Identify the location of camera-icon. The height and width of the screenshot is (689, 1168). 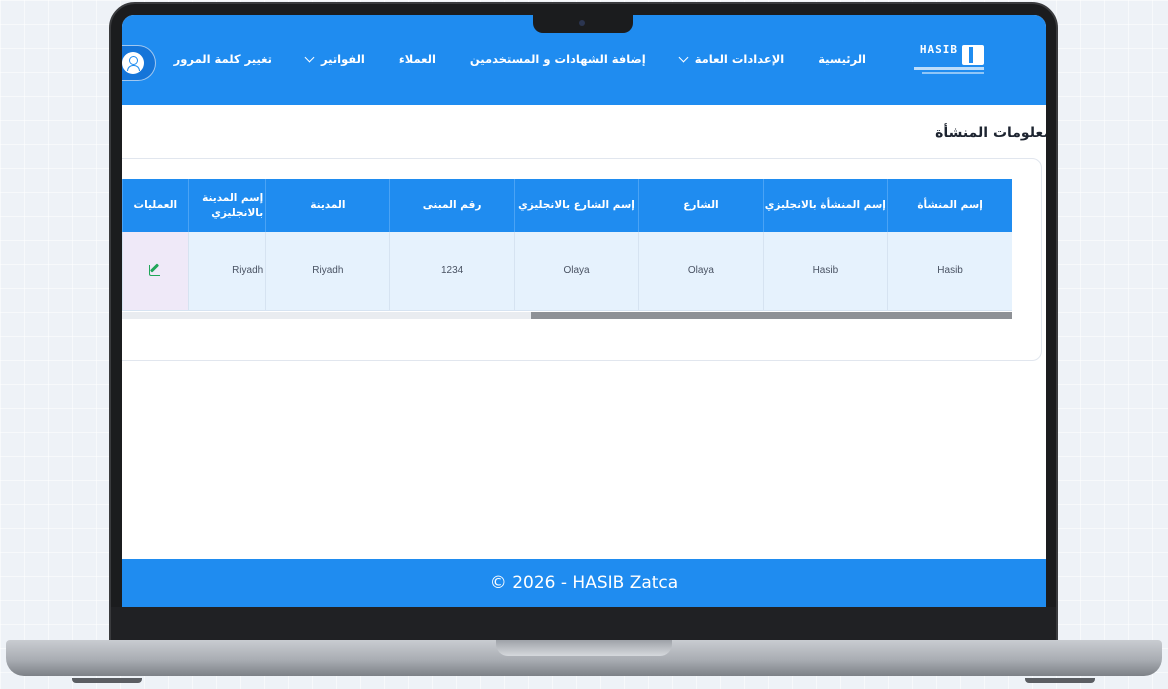
(582, 23).